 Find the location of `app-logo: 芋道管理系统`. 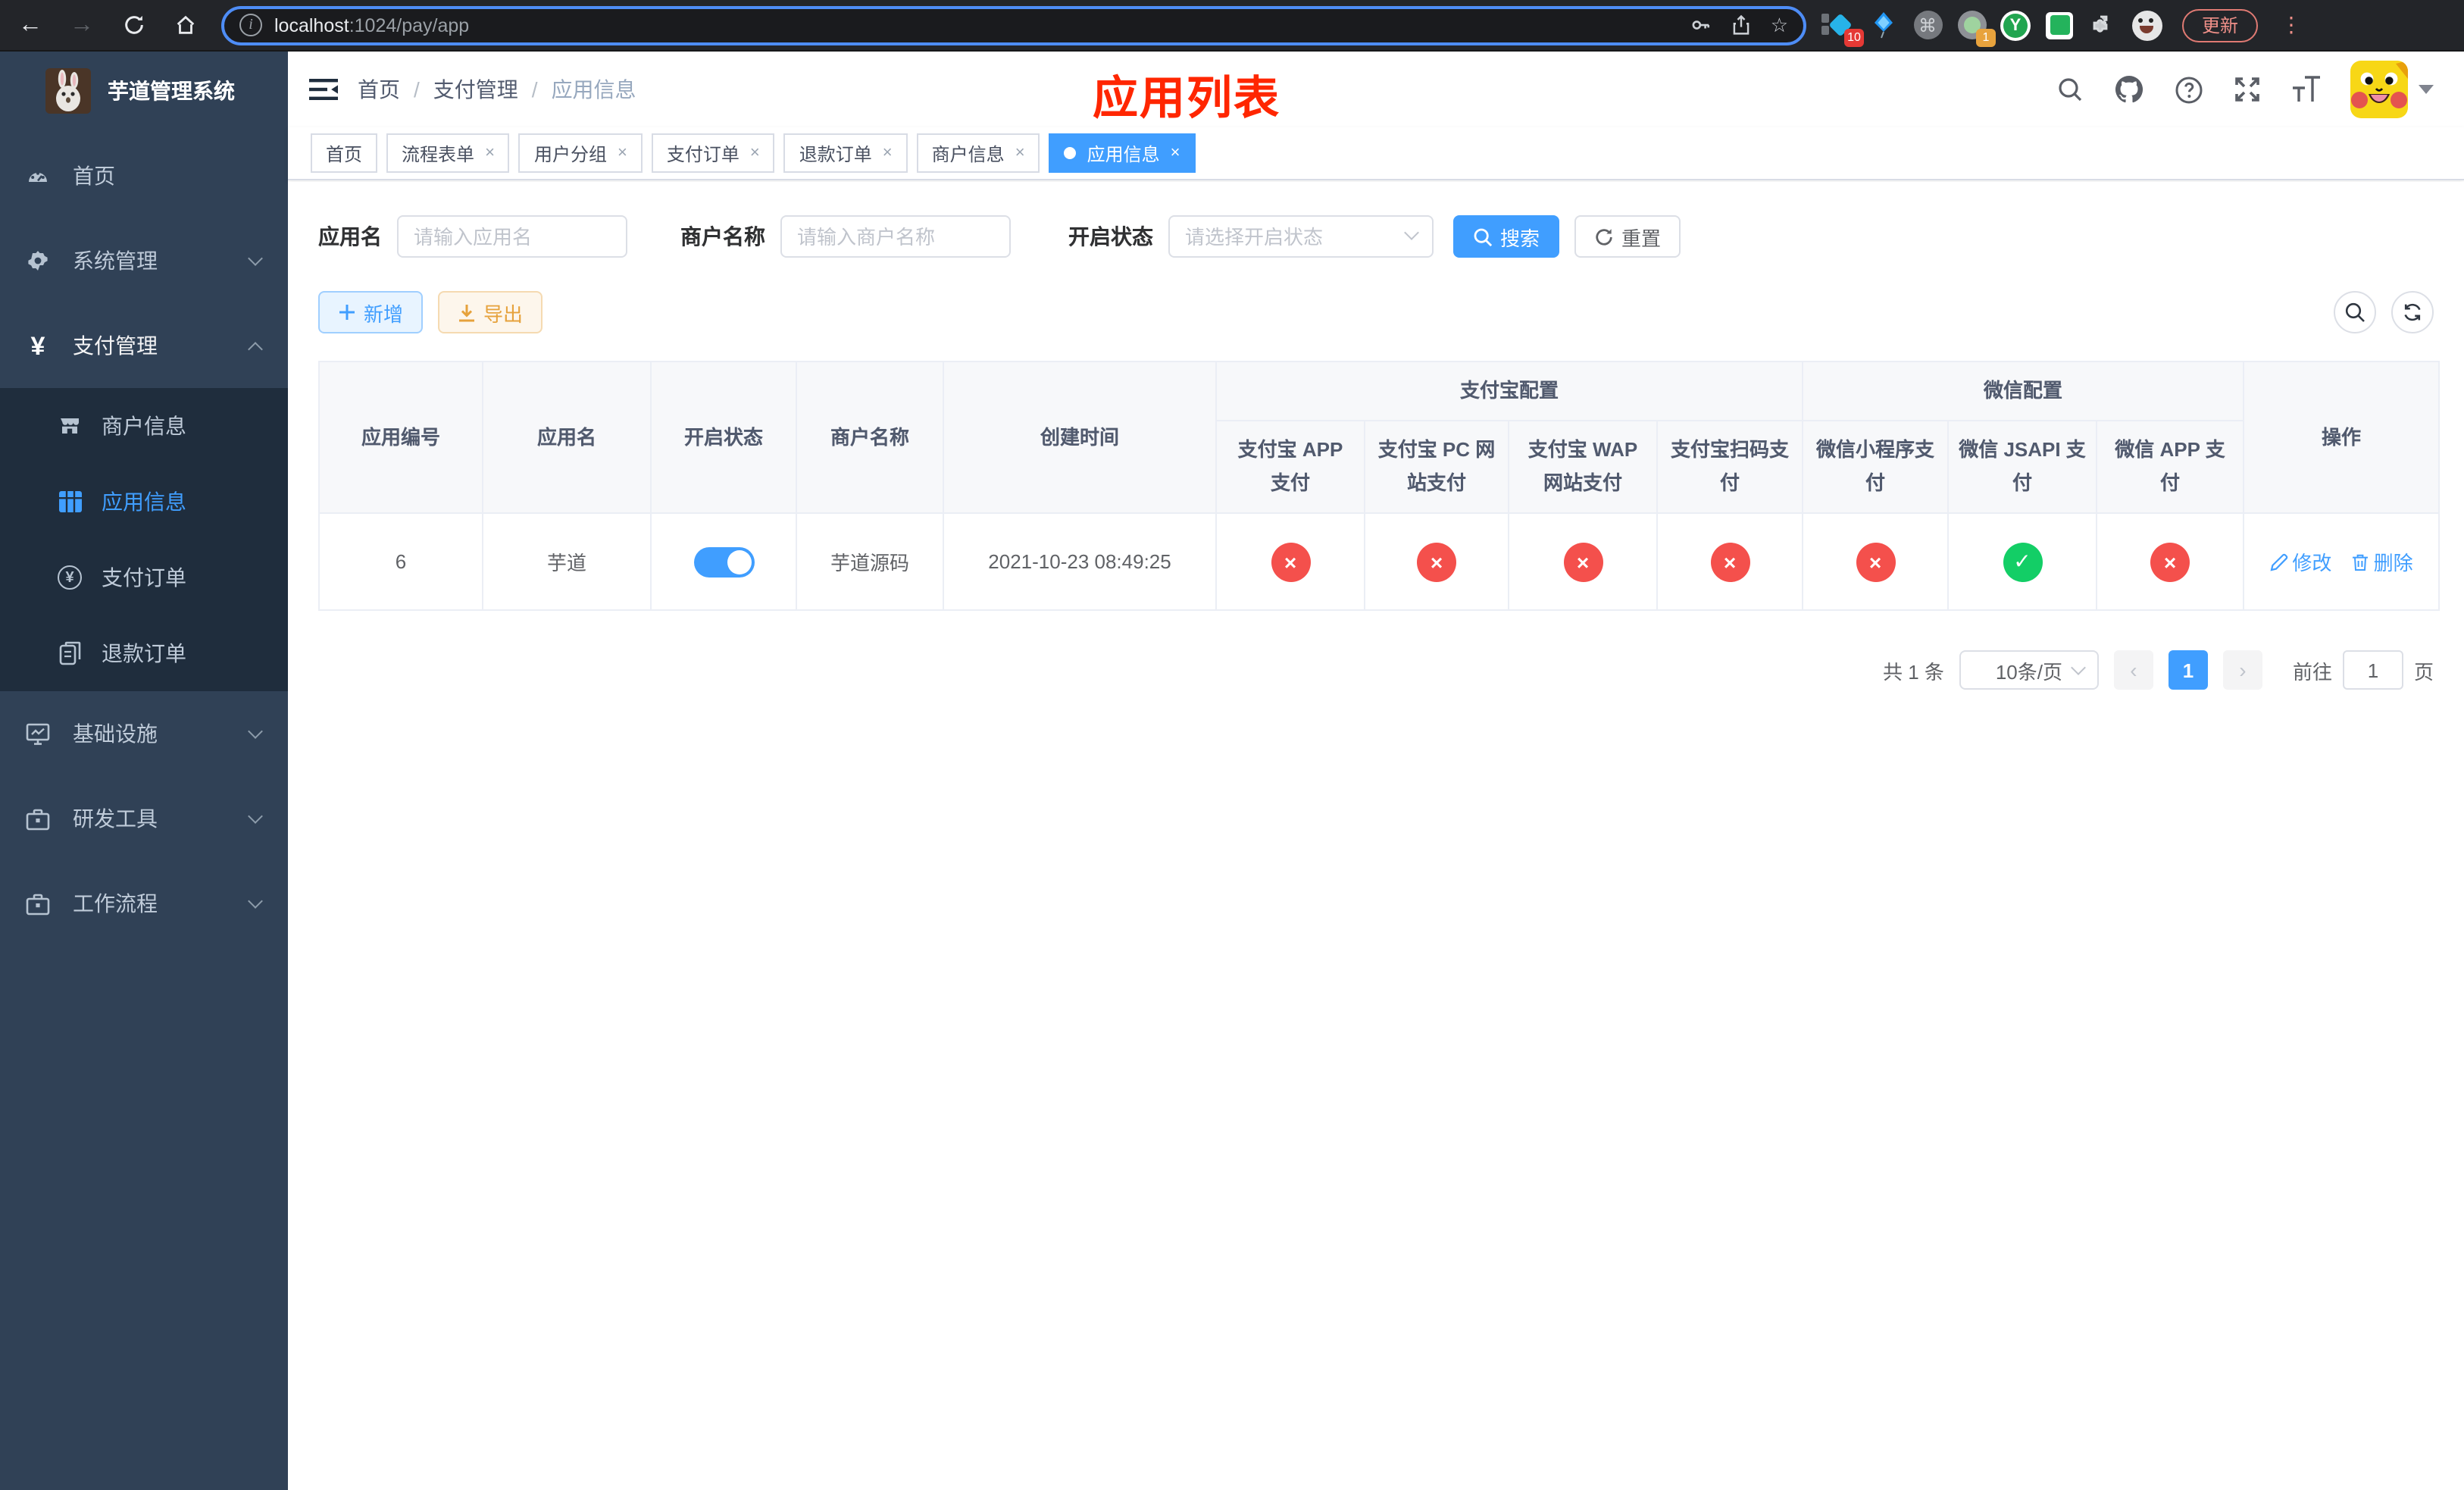

app-logo: 芋道管理系统 is located at coordinates (144, 91).